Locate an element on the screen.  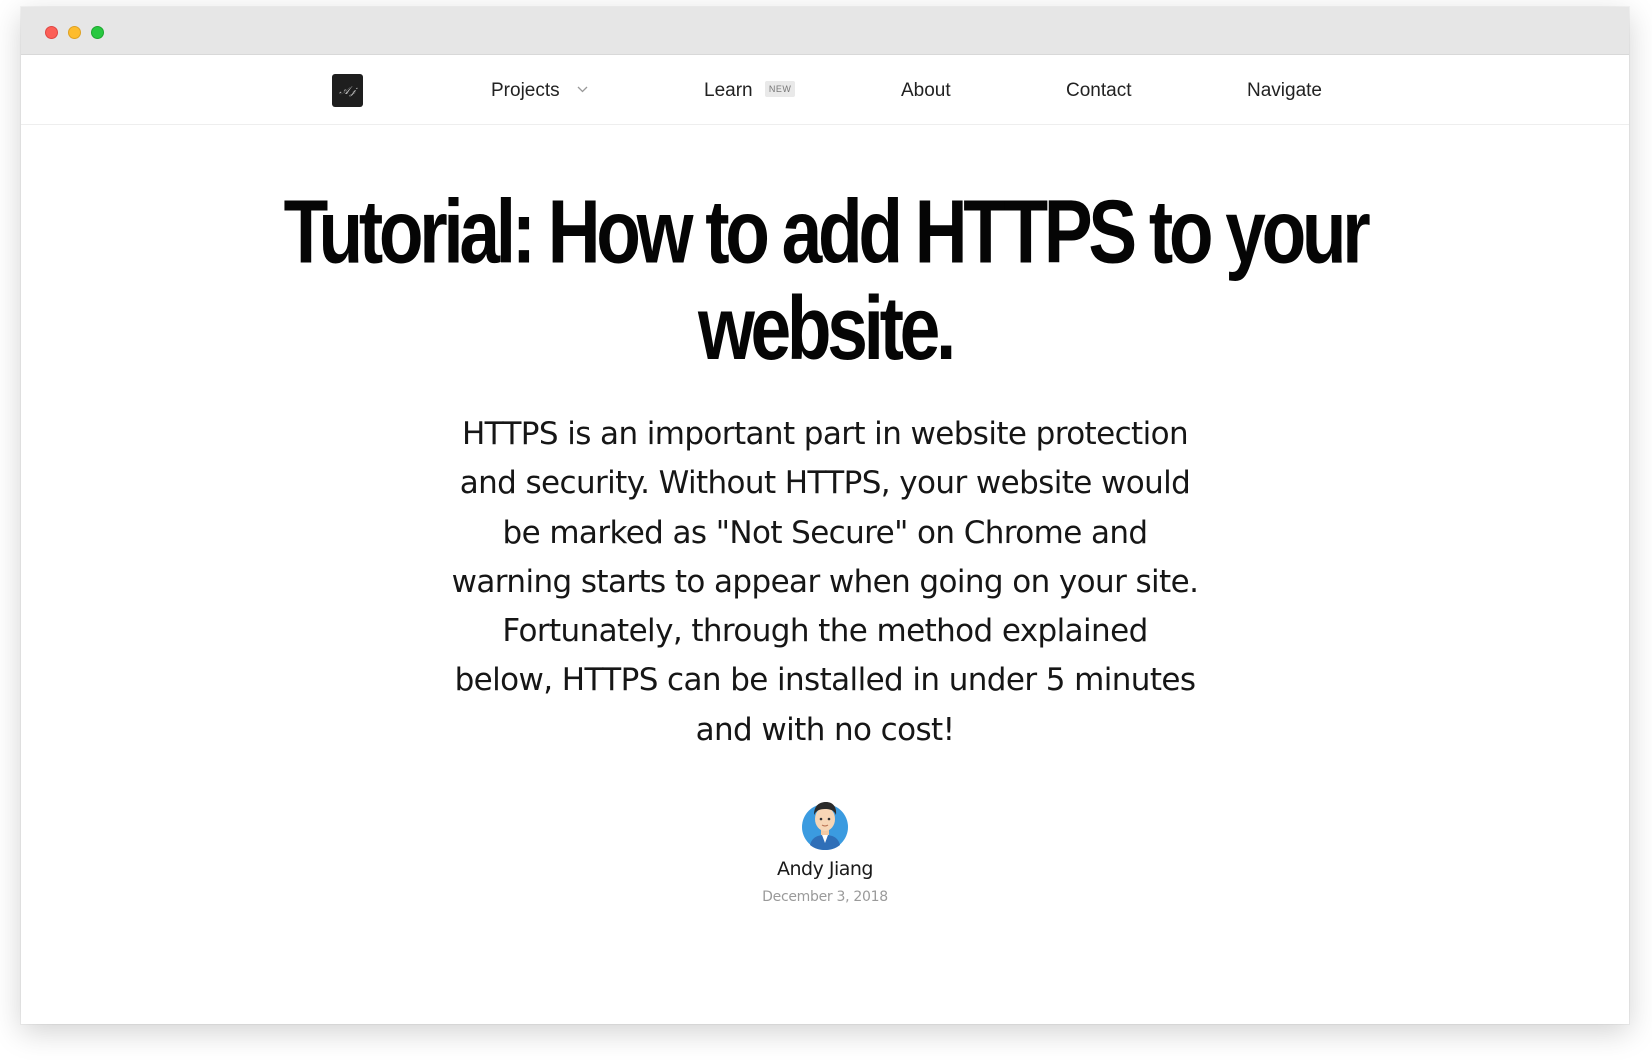
site-logo: 𝒜𝒿 is located at coordinates (347, 90).